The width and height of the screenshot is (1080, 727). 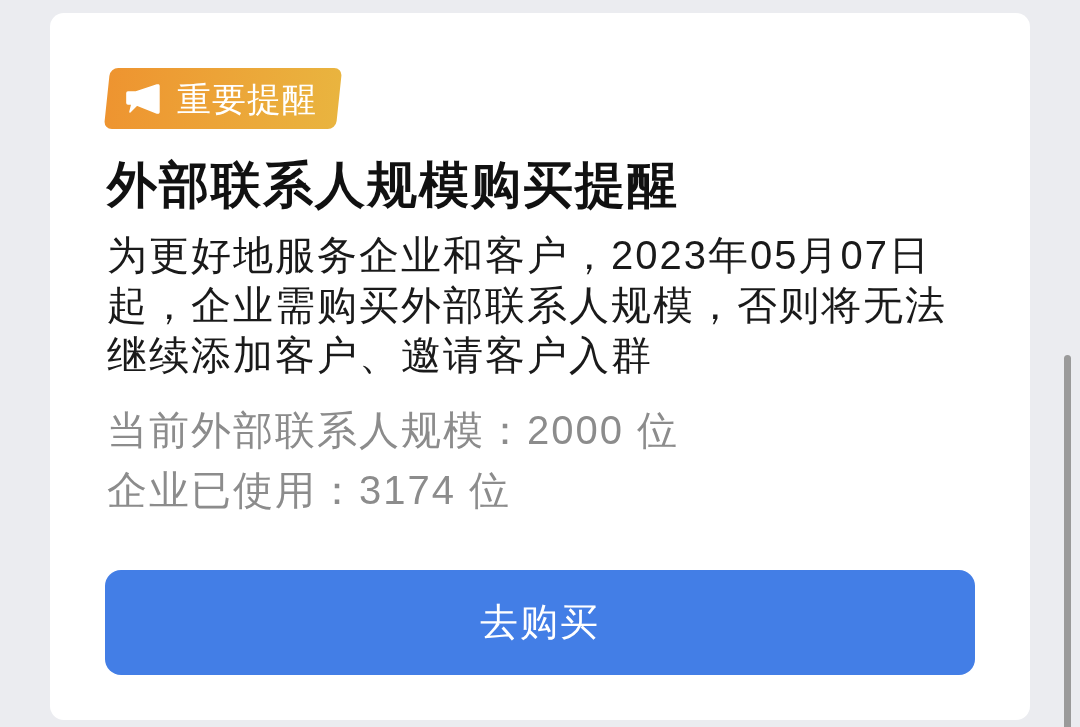 What do you see at coordinates (247, 98) in the screenshot?
I see `badge-label: 重要提醒` at bounding box center [247, 98].